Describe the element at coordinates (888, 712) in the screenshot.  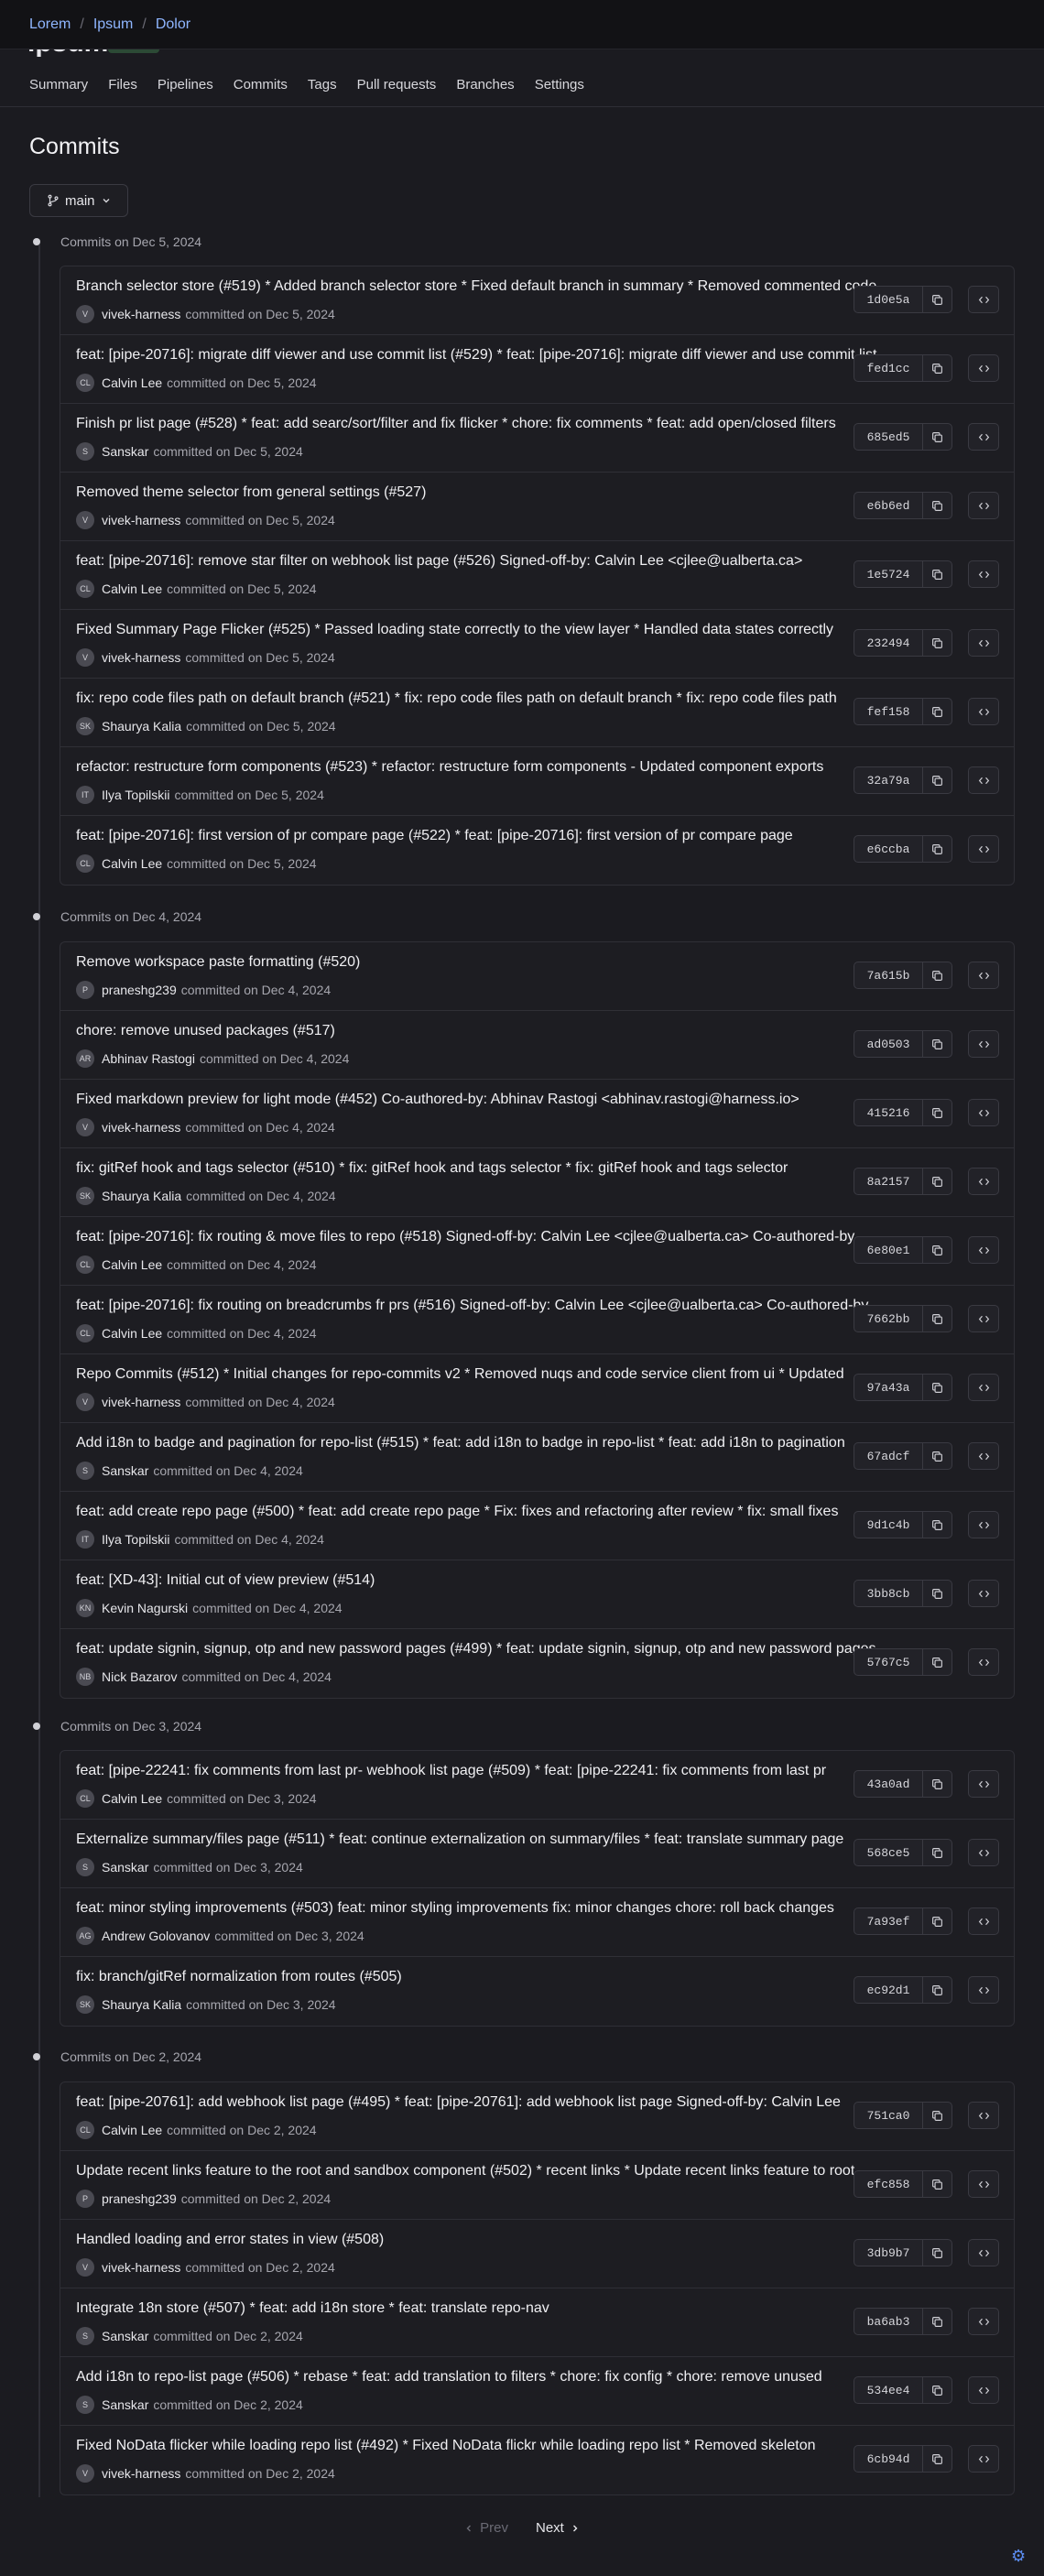
I see `commit-sha: fef158` at that location.